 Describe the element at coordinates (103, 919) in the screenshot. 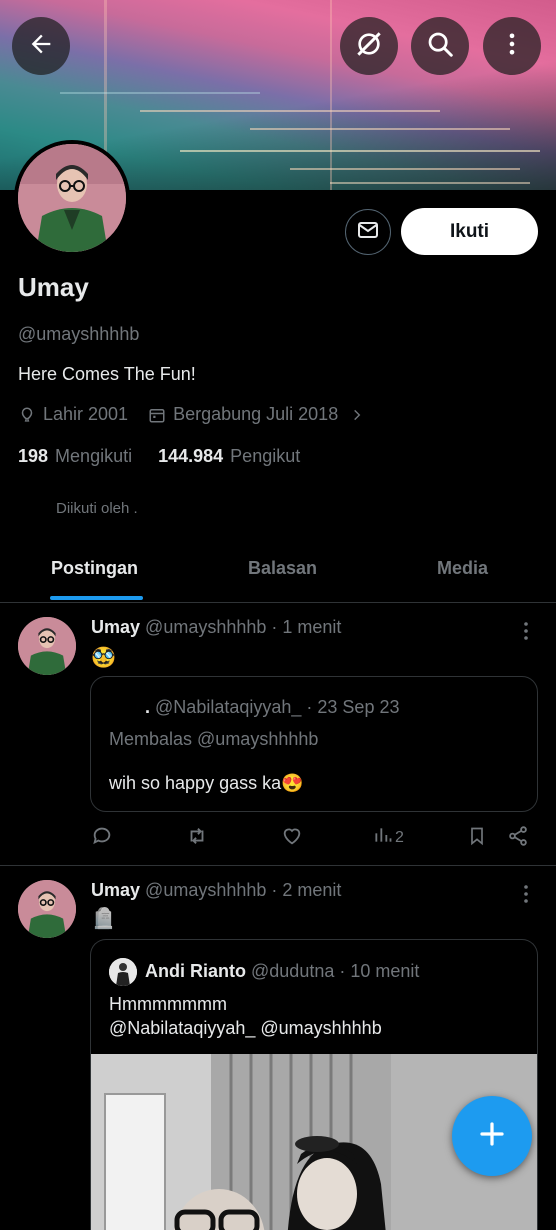

I see `post-text: 🪦` at that location.